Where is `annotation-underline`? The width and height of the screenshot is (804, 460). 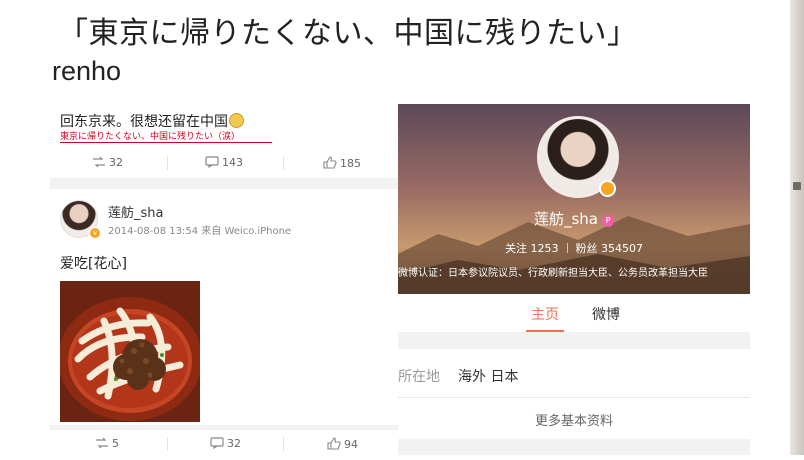 annotation-underline is located at coordinates (166, 142).